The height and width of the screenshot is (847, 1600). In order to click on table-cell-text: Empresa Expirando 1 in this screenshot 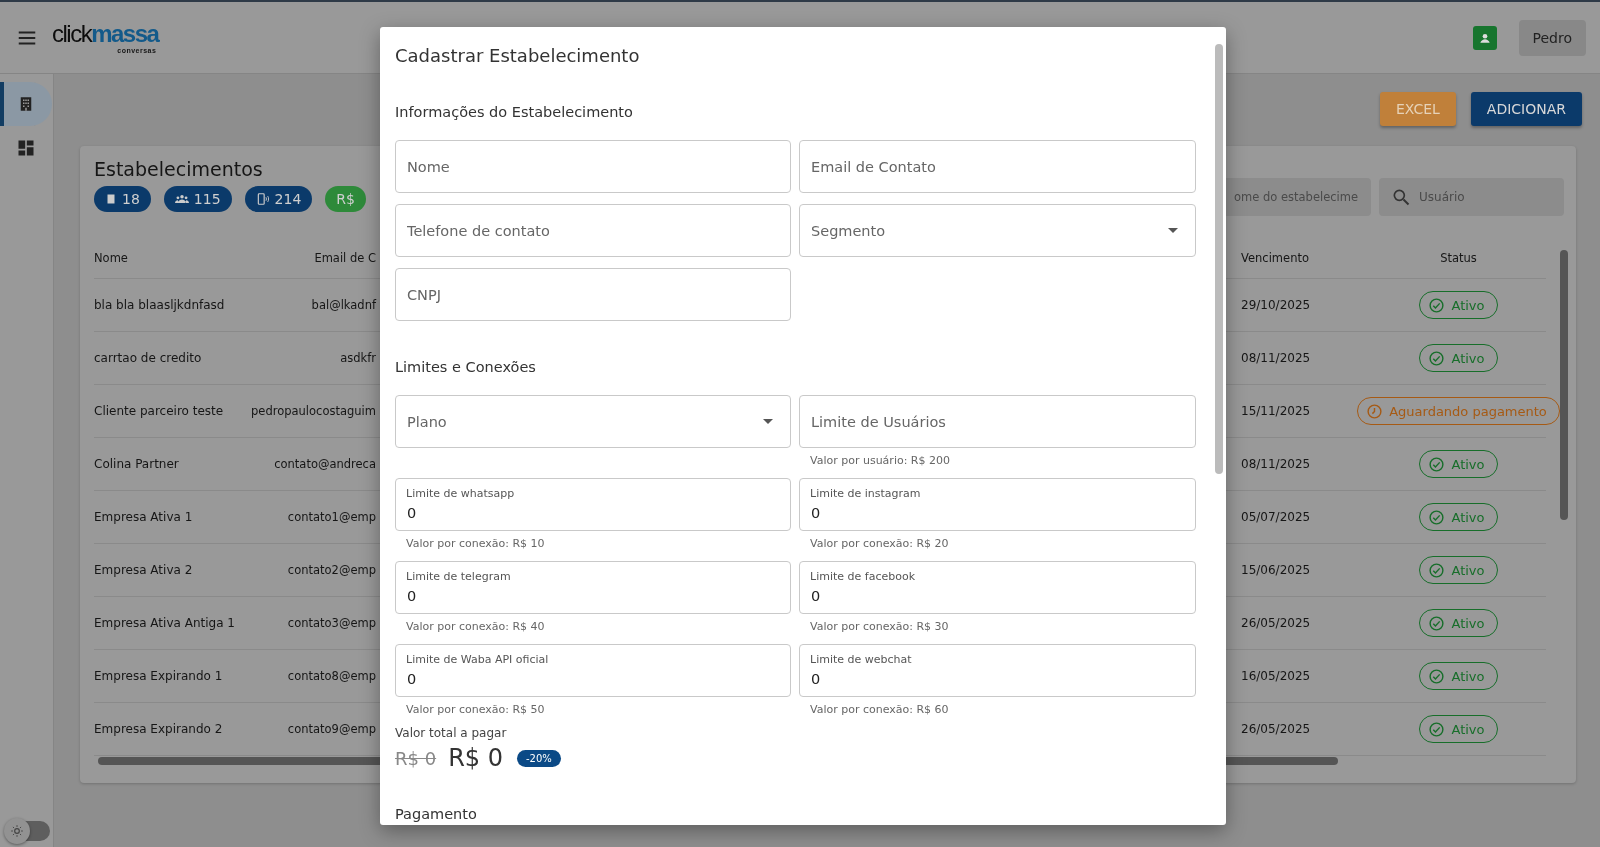, I will do `click(159, 676)`.